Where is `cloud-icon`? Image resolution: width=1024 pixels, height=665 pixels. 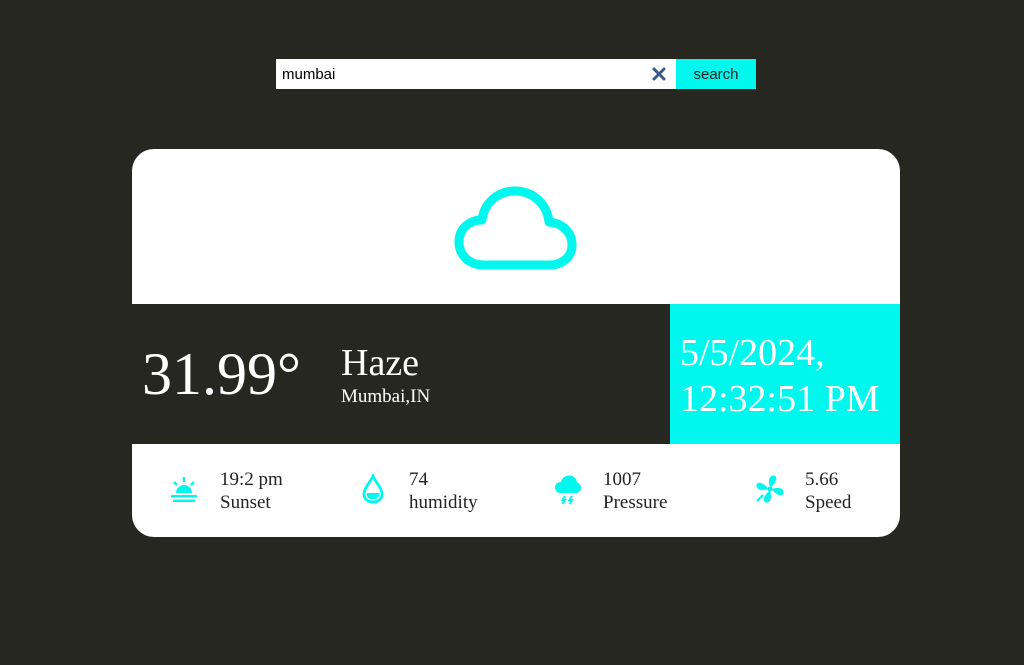
cloud-icon is located at coordinates (516, 230).